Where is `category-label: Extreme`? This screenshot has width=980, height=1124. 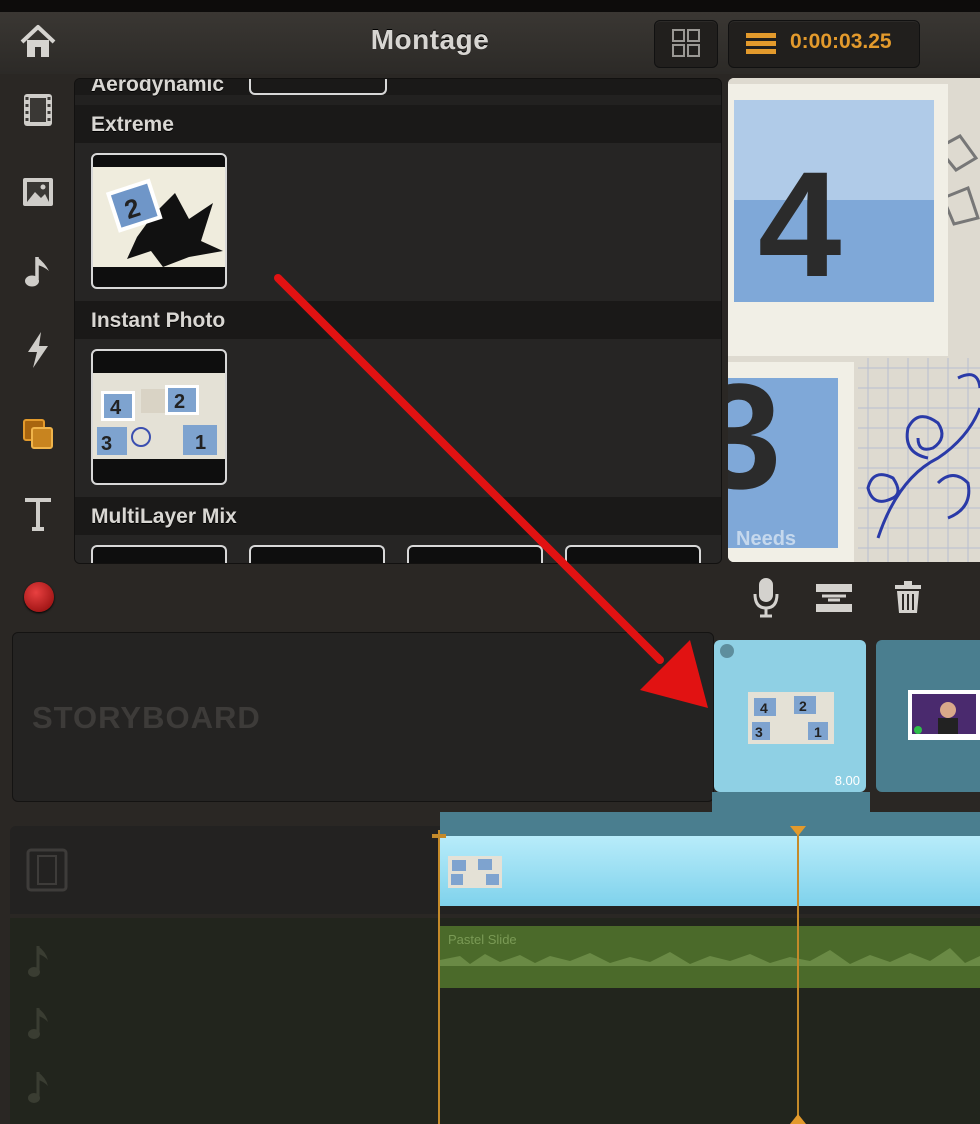
category-label: Extreme is located at coordinates (132, 124).